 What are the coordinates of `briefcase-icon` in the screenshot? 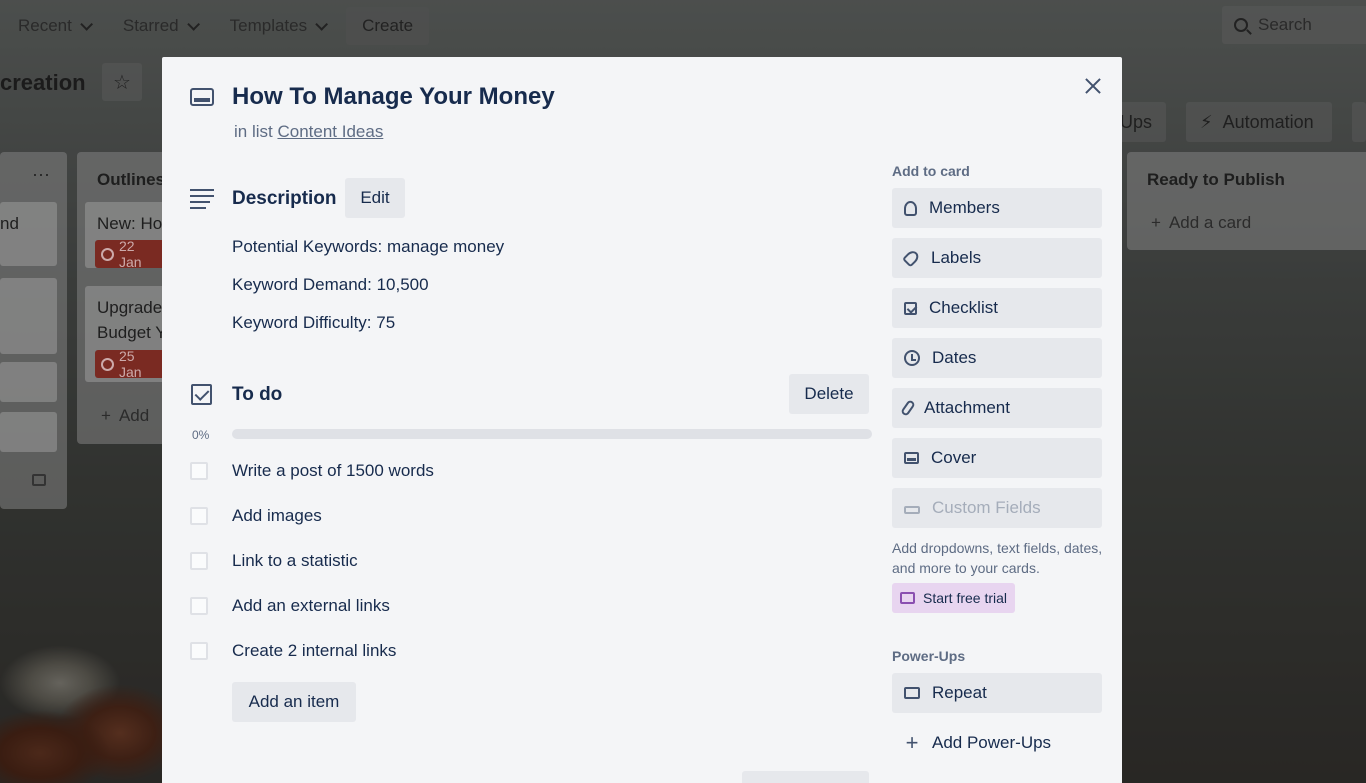 It's located at (907, 598).